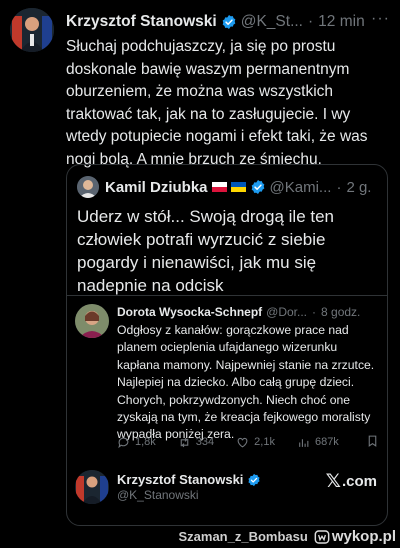 The image size is (400, 548). What do you see at coordinates (205, 442) in the screenshot?
I see `retweet-count: 334` at bounding box center [205, 442].